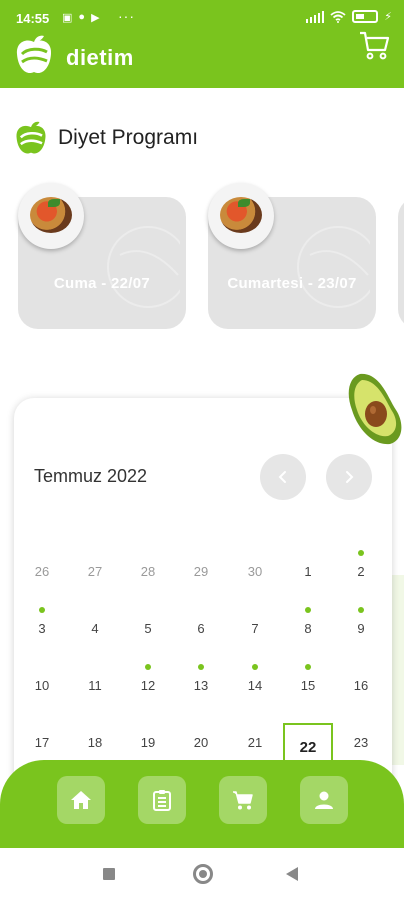 This screenshot has height=900, width=404. I want to click on calendar-day-number: 1, so click(308, 571).